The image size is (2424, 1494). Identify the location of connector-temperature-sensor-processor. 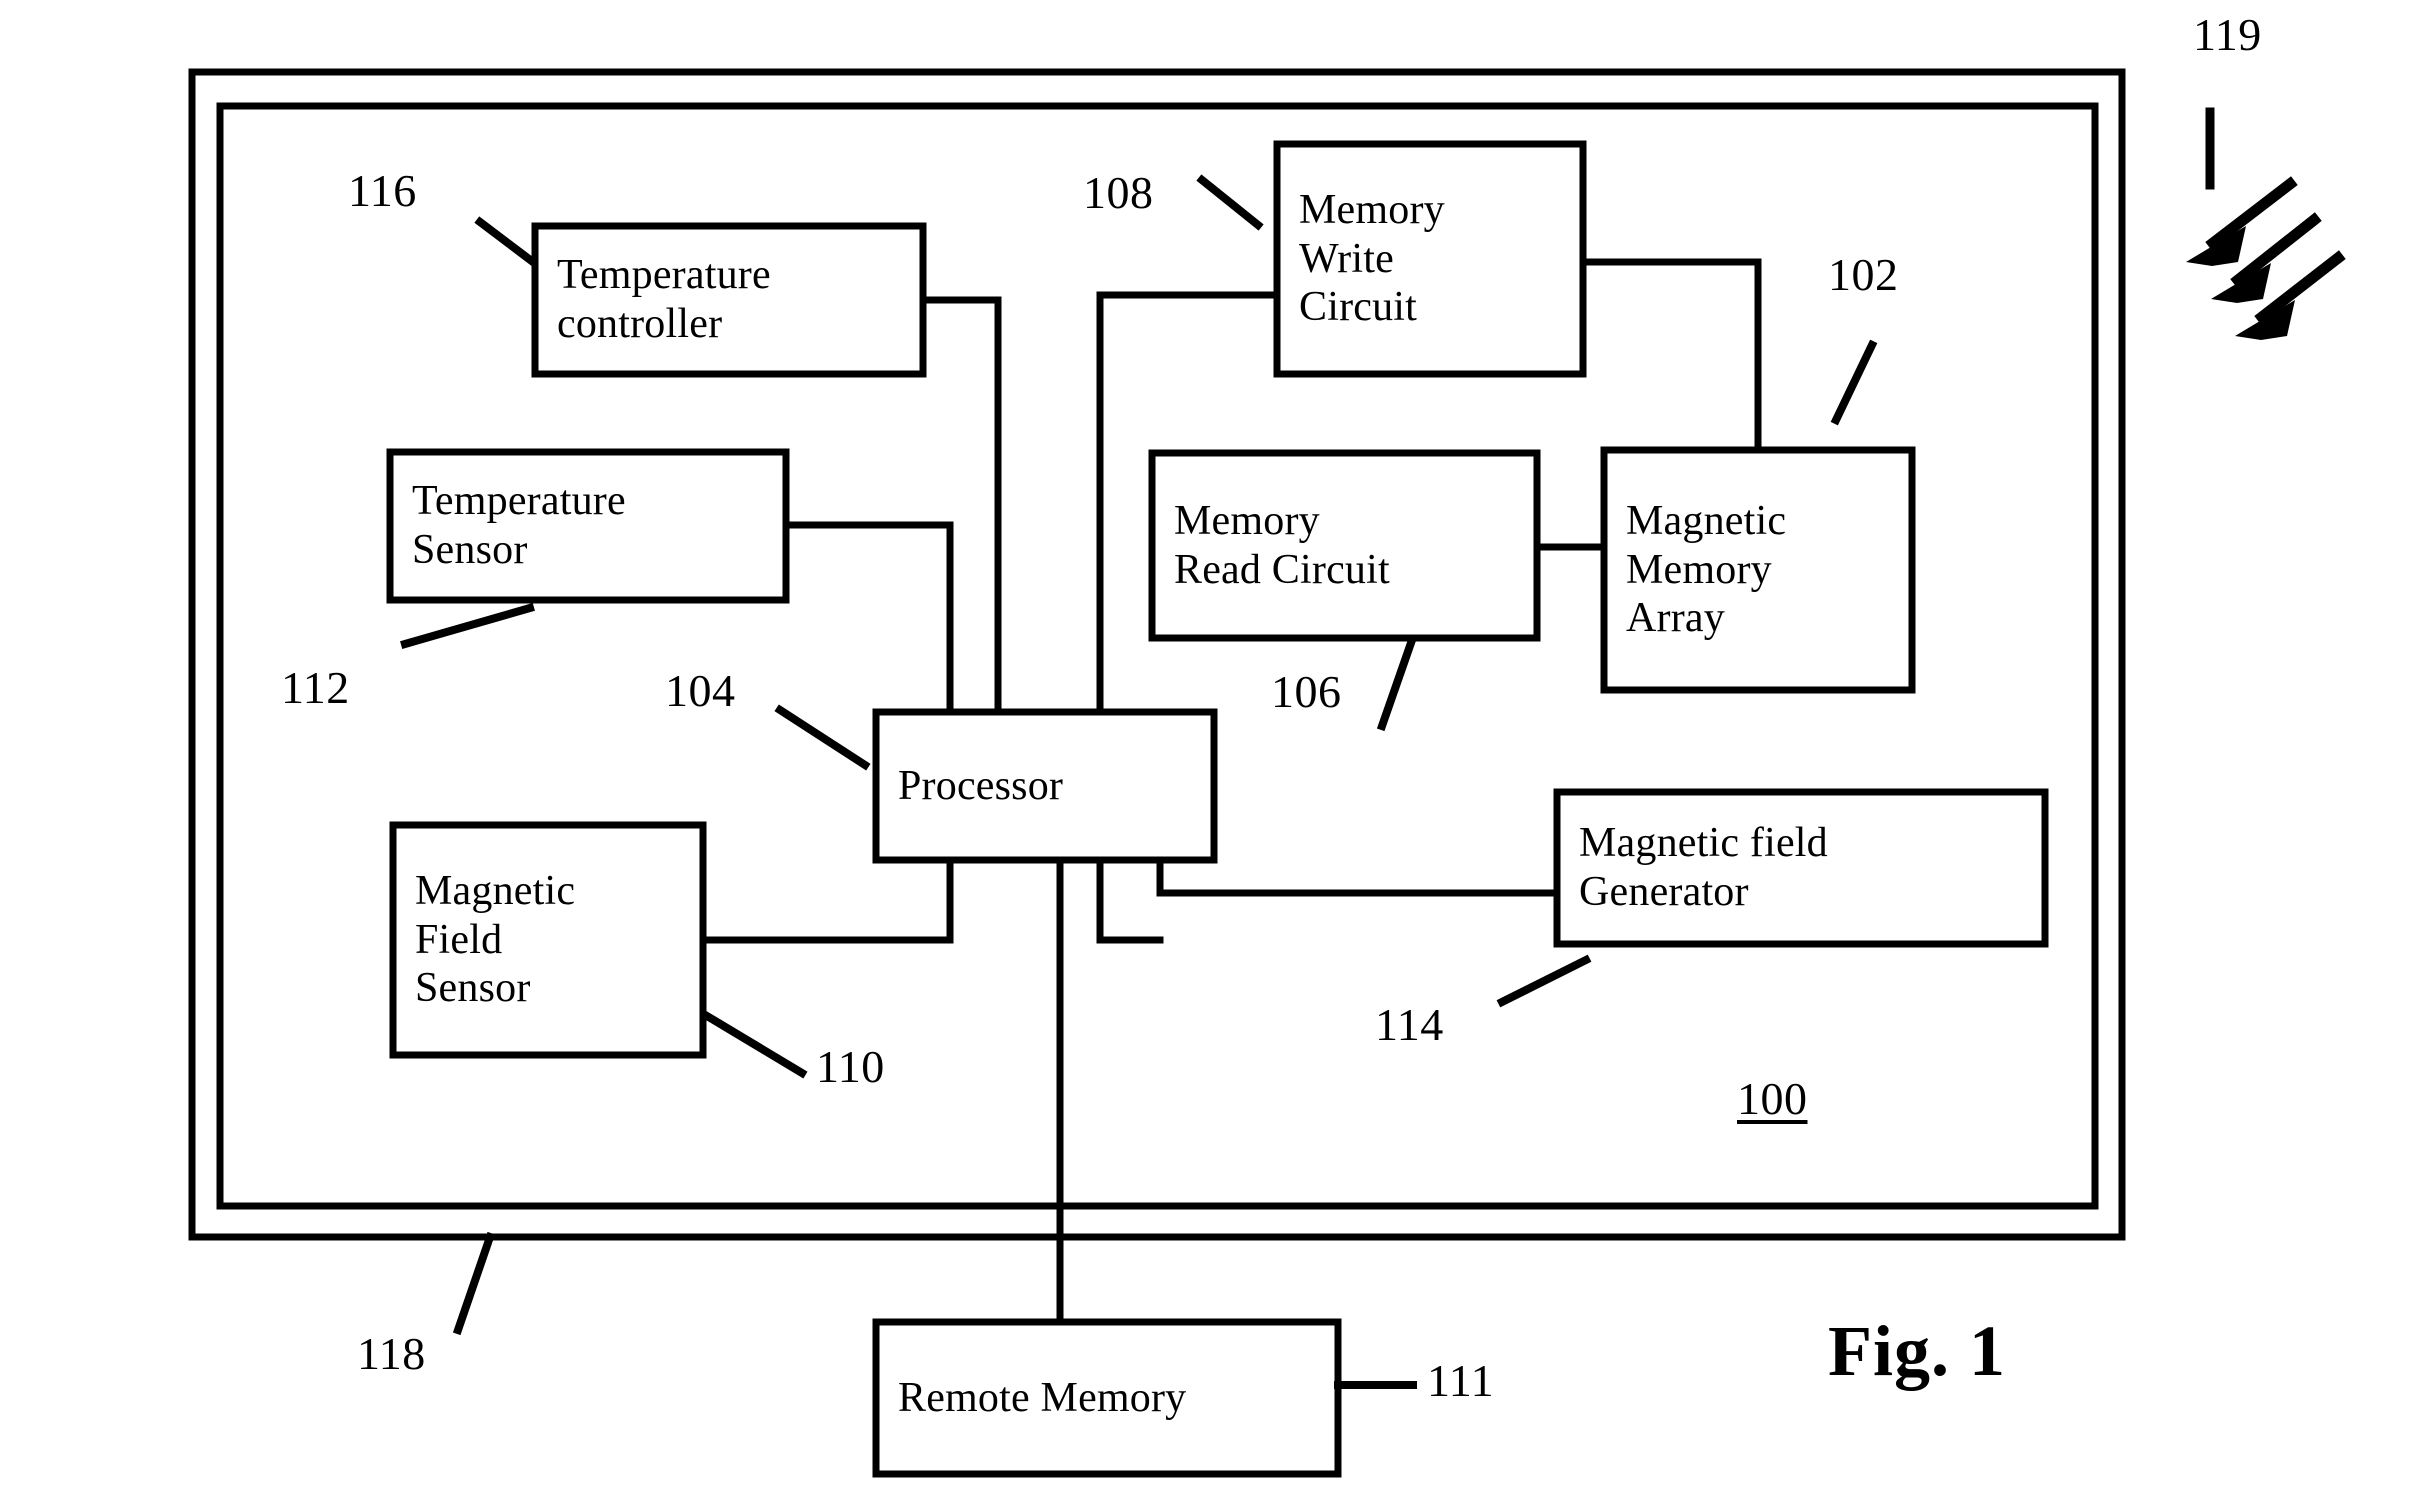
(868, 618).